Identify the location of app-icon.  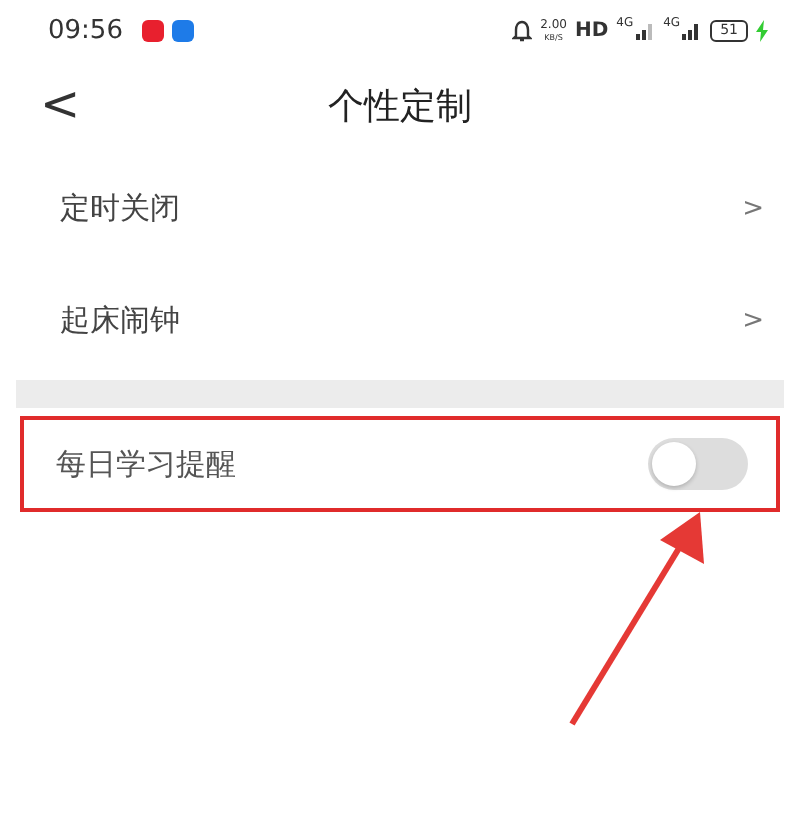
(153, 30).